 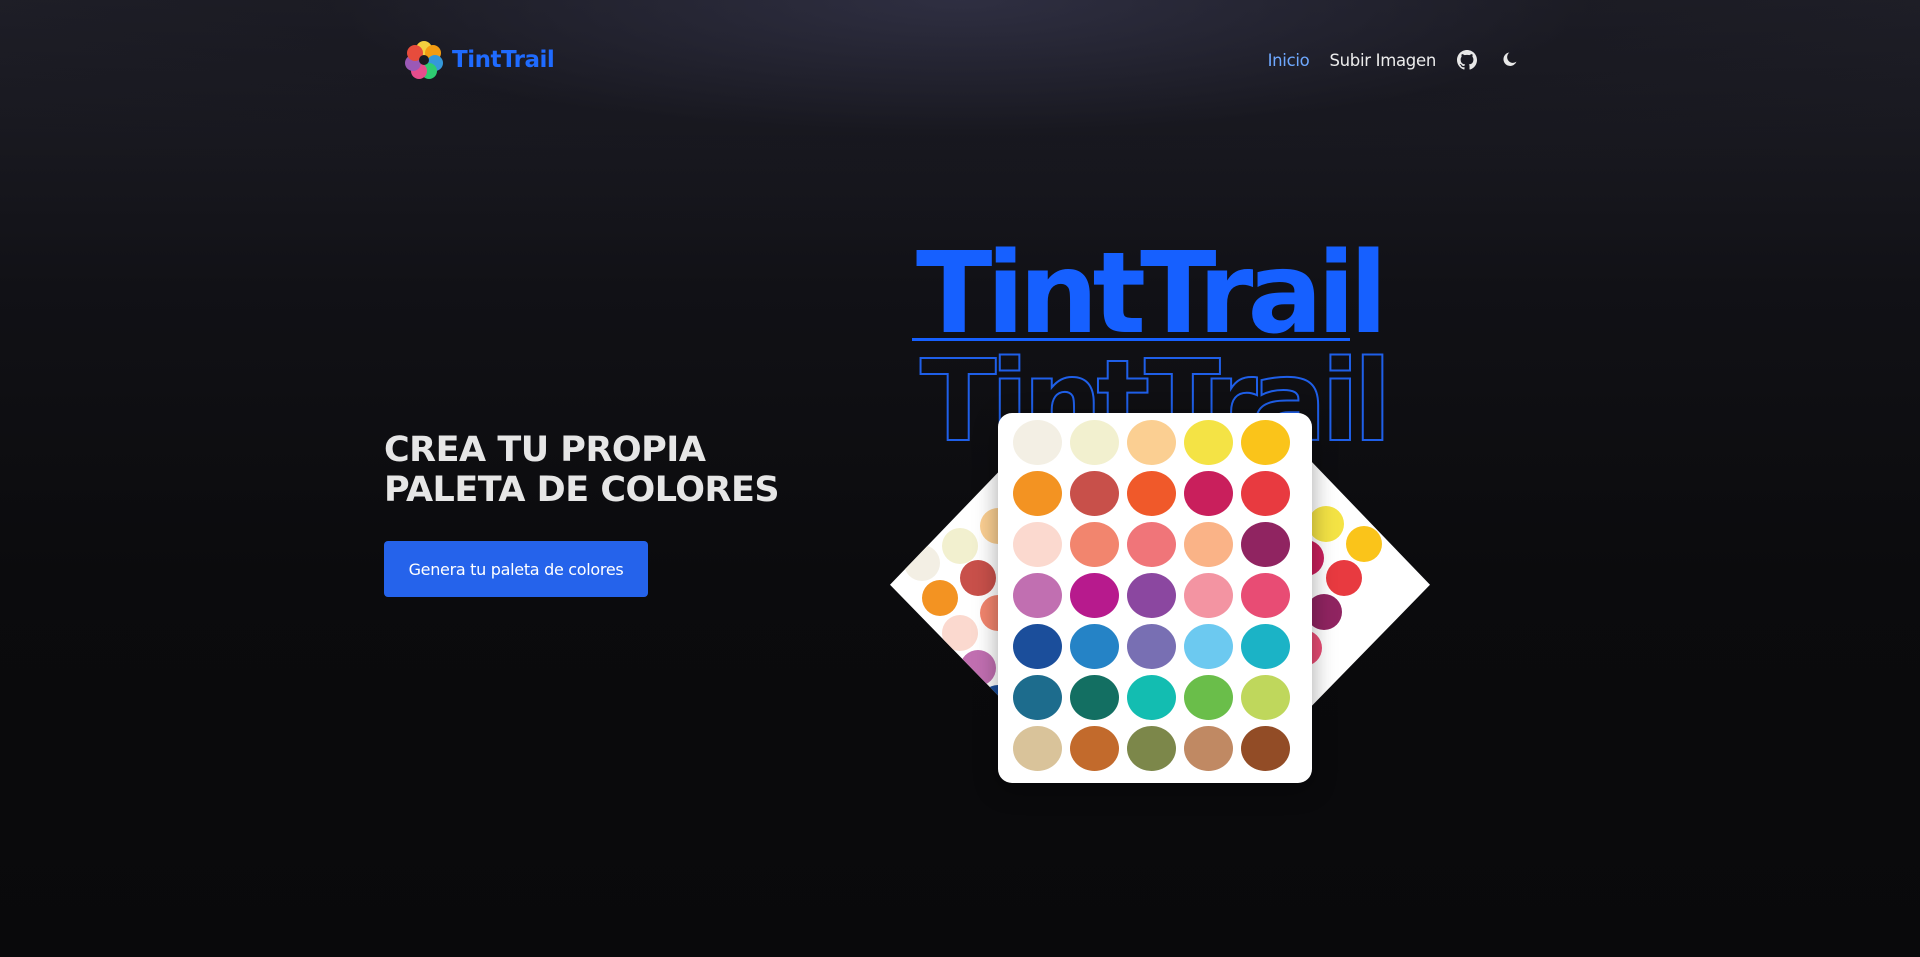 I want to click on hero-title: CREA TU PROPIA PALETA DE COLORES, so click(x=614, y=470).